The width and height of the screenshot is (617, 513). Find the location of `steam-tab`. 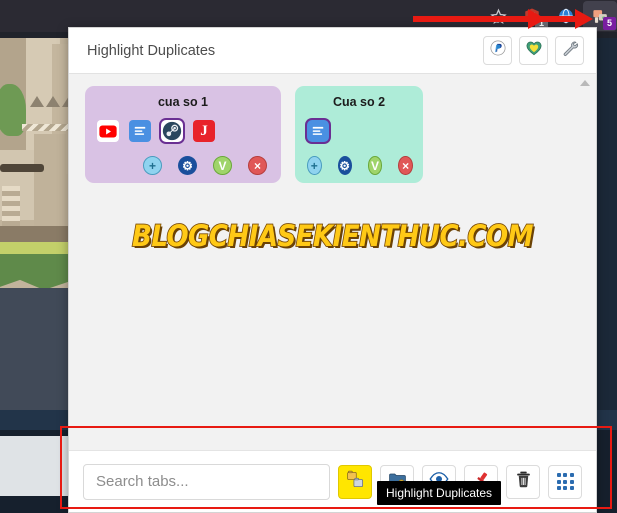

steam-tab is located at coordinates (172, 131).